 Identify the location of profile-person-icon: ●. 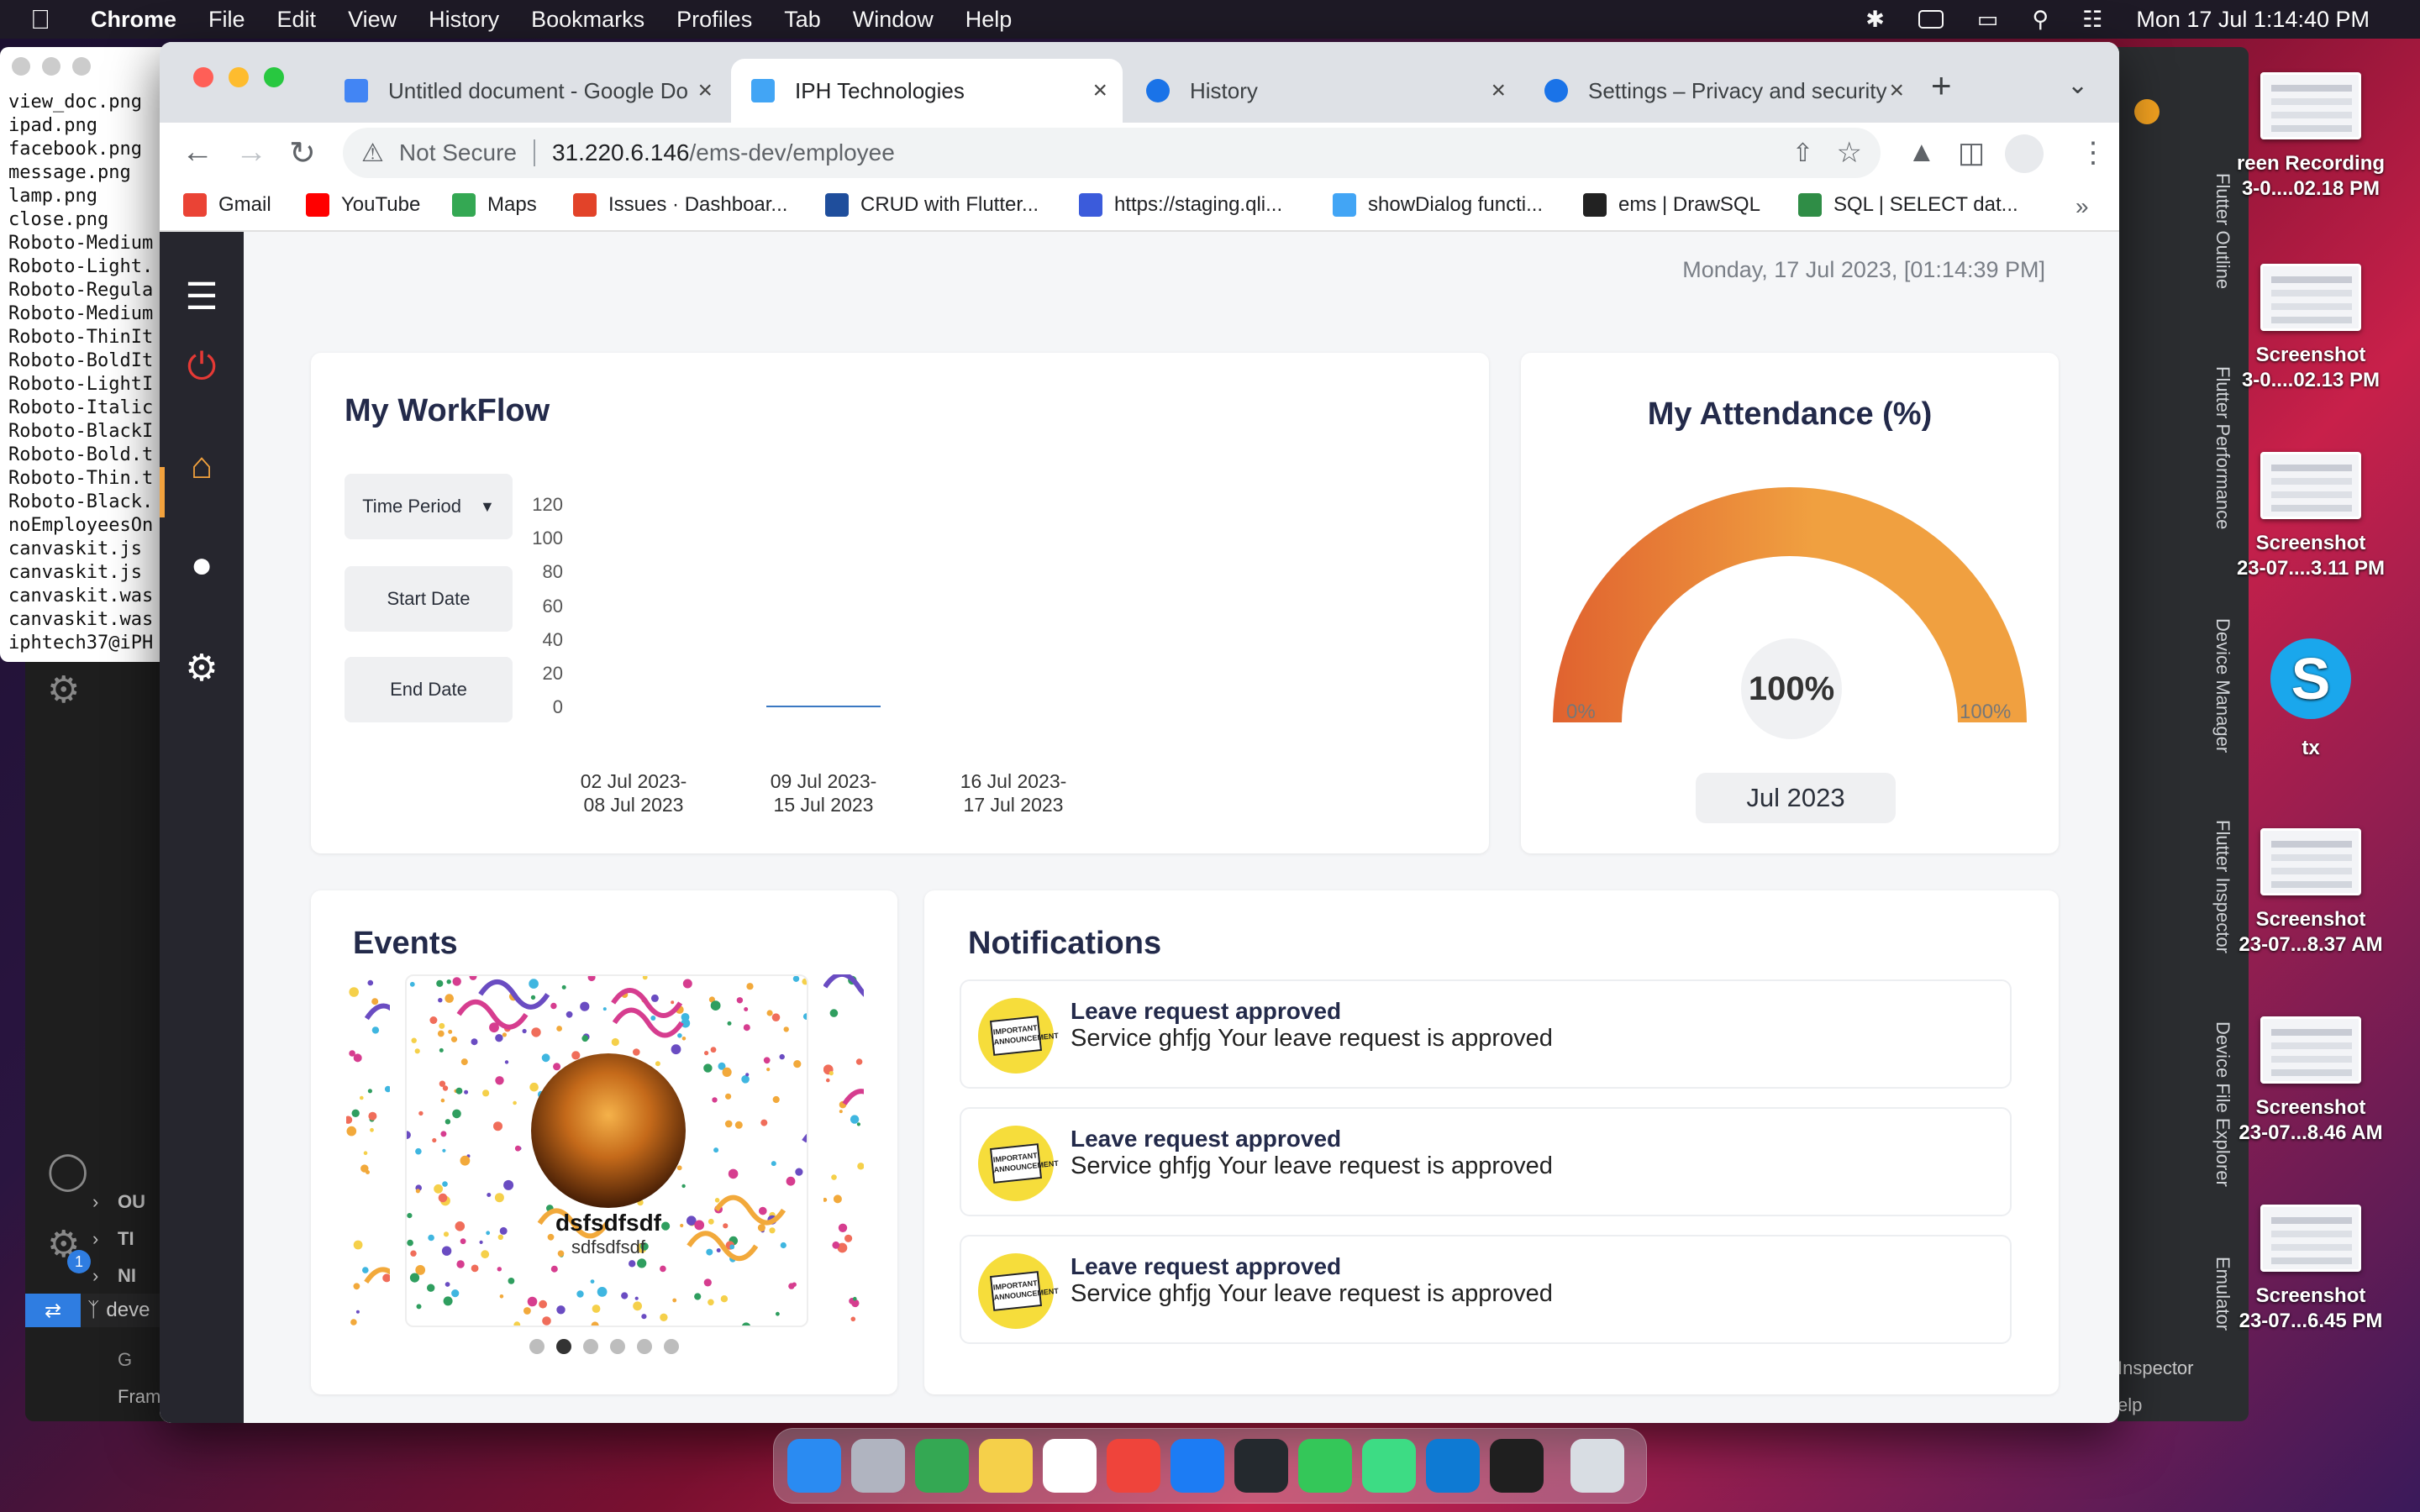
(202, 565).